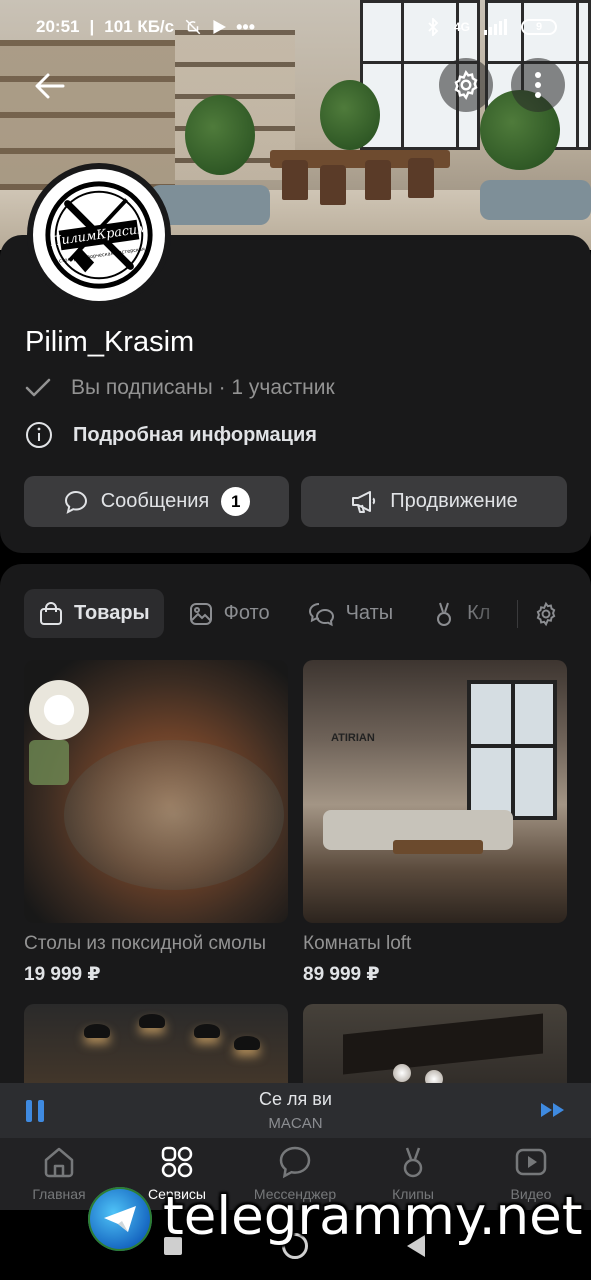 This screenshot has height=1280, width=591. I want to click on product-price: 89 999 ₽, so click(341, 974).